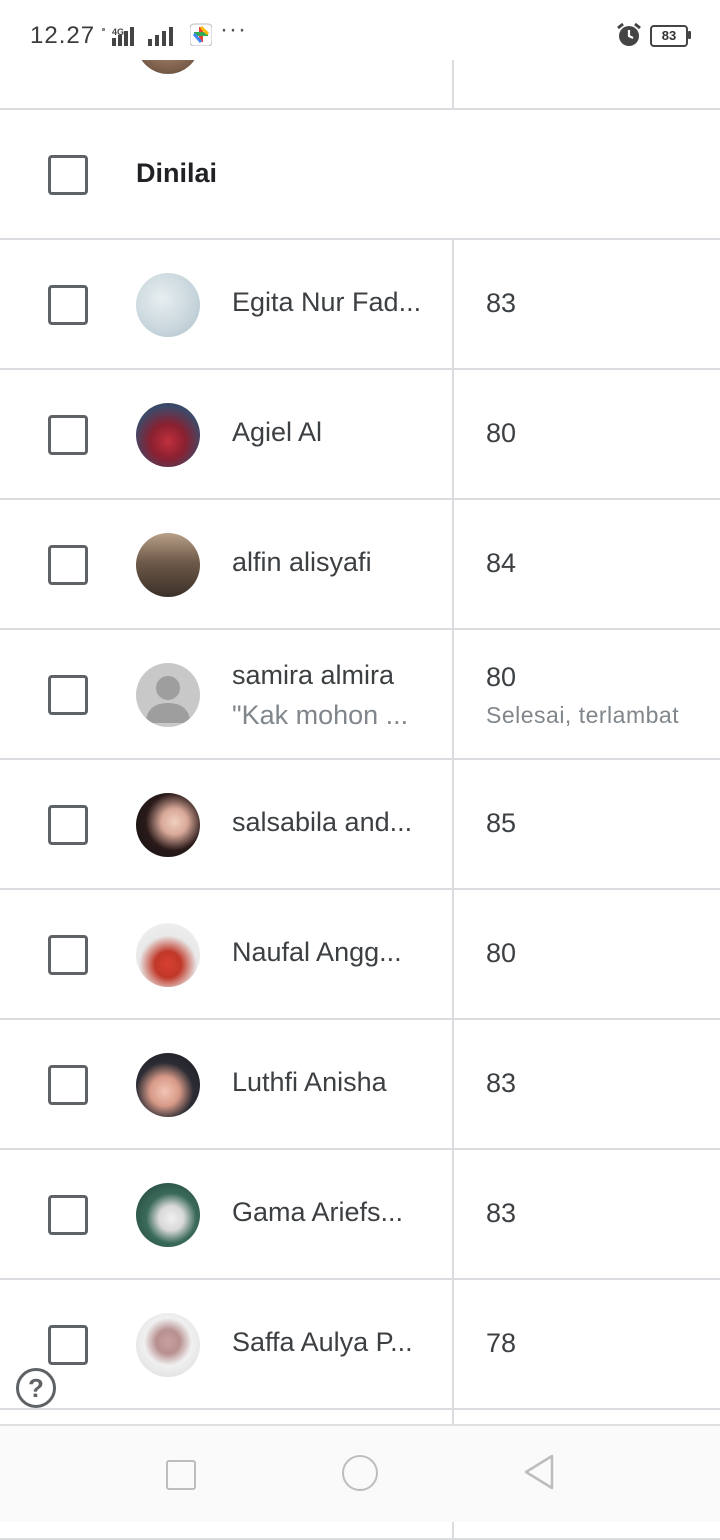 The width and height of the screenshot is (720, 1540). I want to click on section-header: Dinilai, so click(360, 175).